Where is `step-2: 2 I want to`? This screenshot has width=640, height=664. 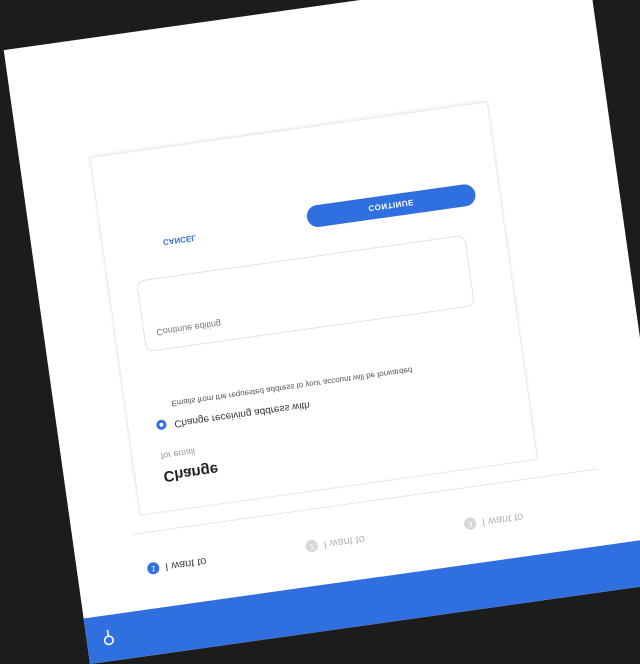 step-2: 2 I want to is located at coordinates (335, 543).